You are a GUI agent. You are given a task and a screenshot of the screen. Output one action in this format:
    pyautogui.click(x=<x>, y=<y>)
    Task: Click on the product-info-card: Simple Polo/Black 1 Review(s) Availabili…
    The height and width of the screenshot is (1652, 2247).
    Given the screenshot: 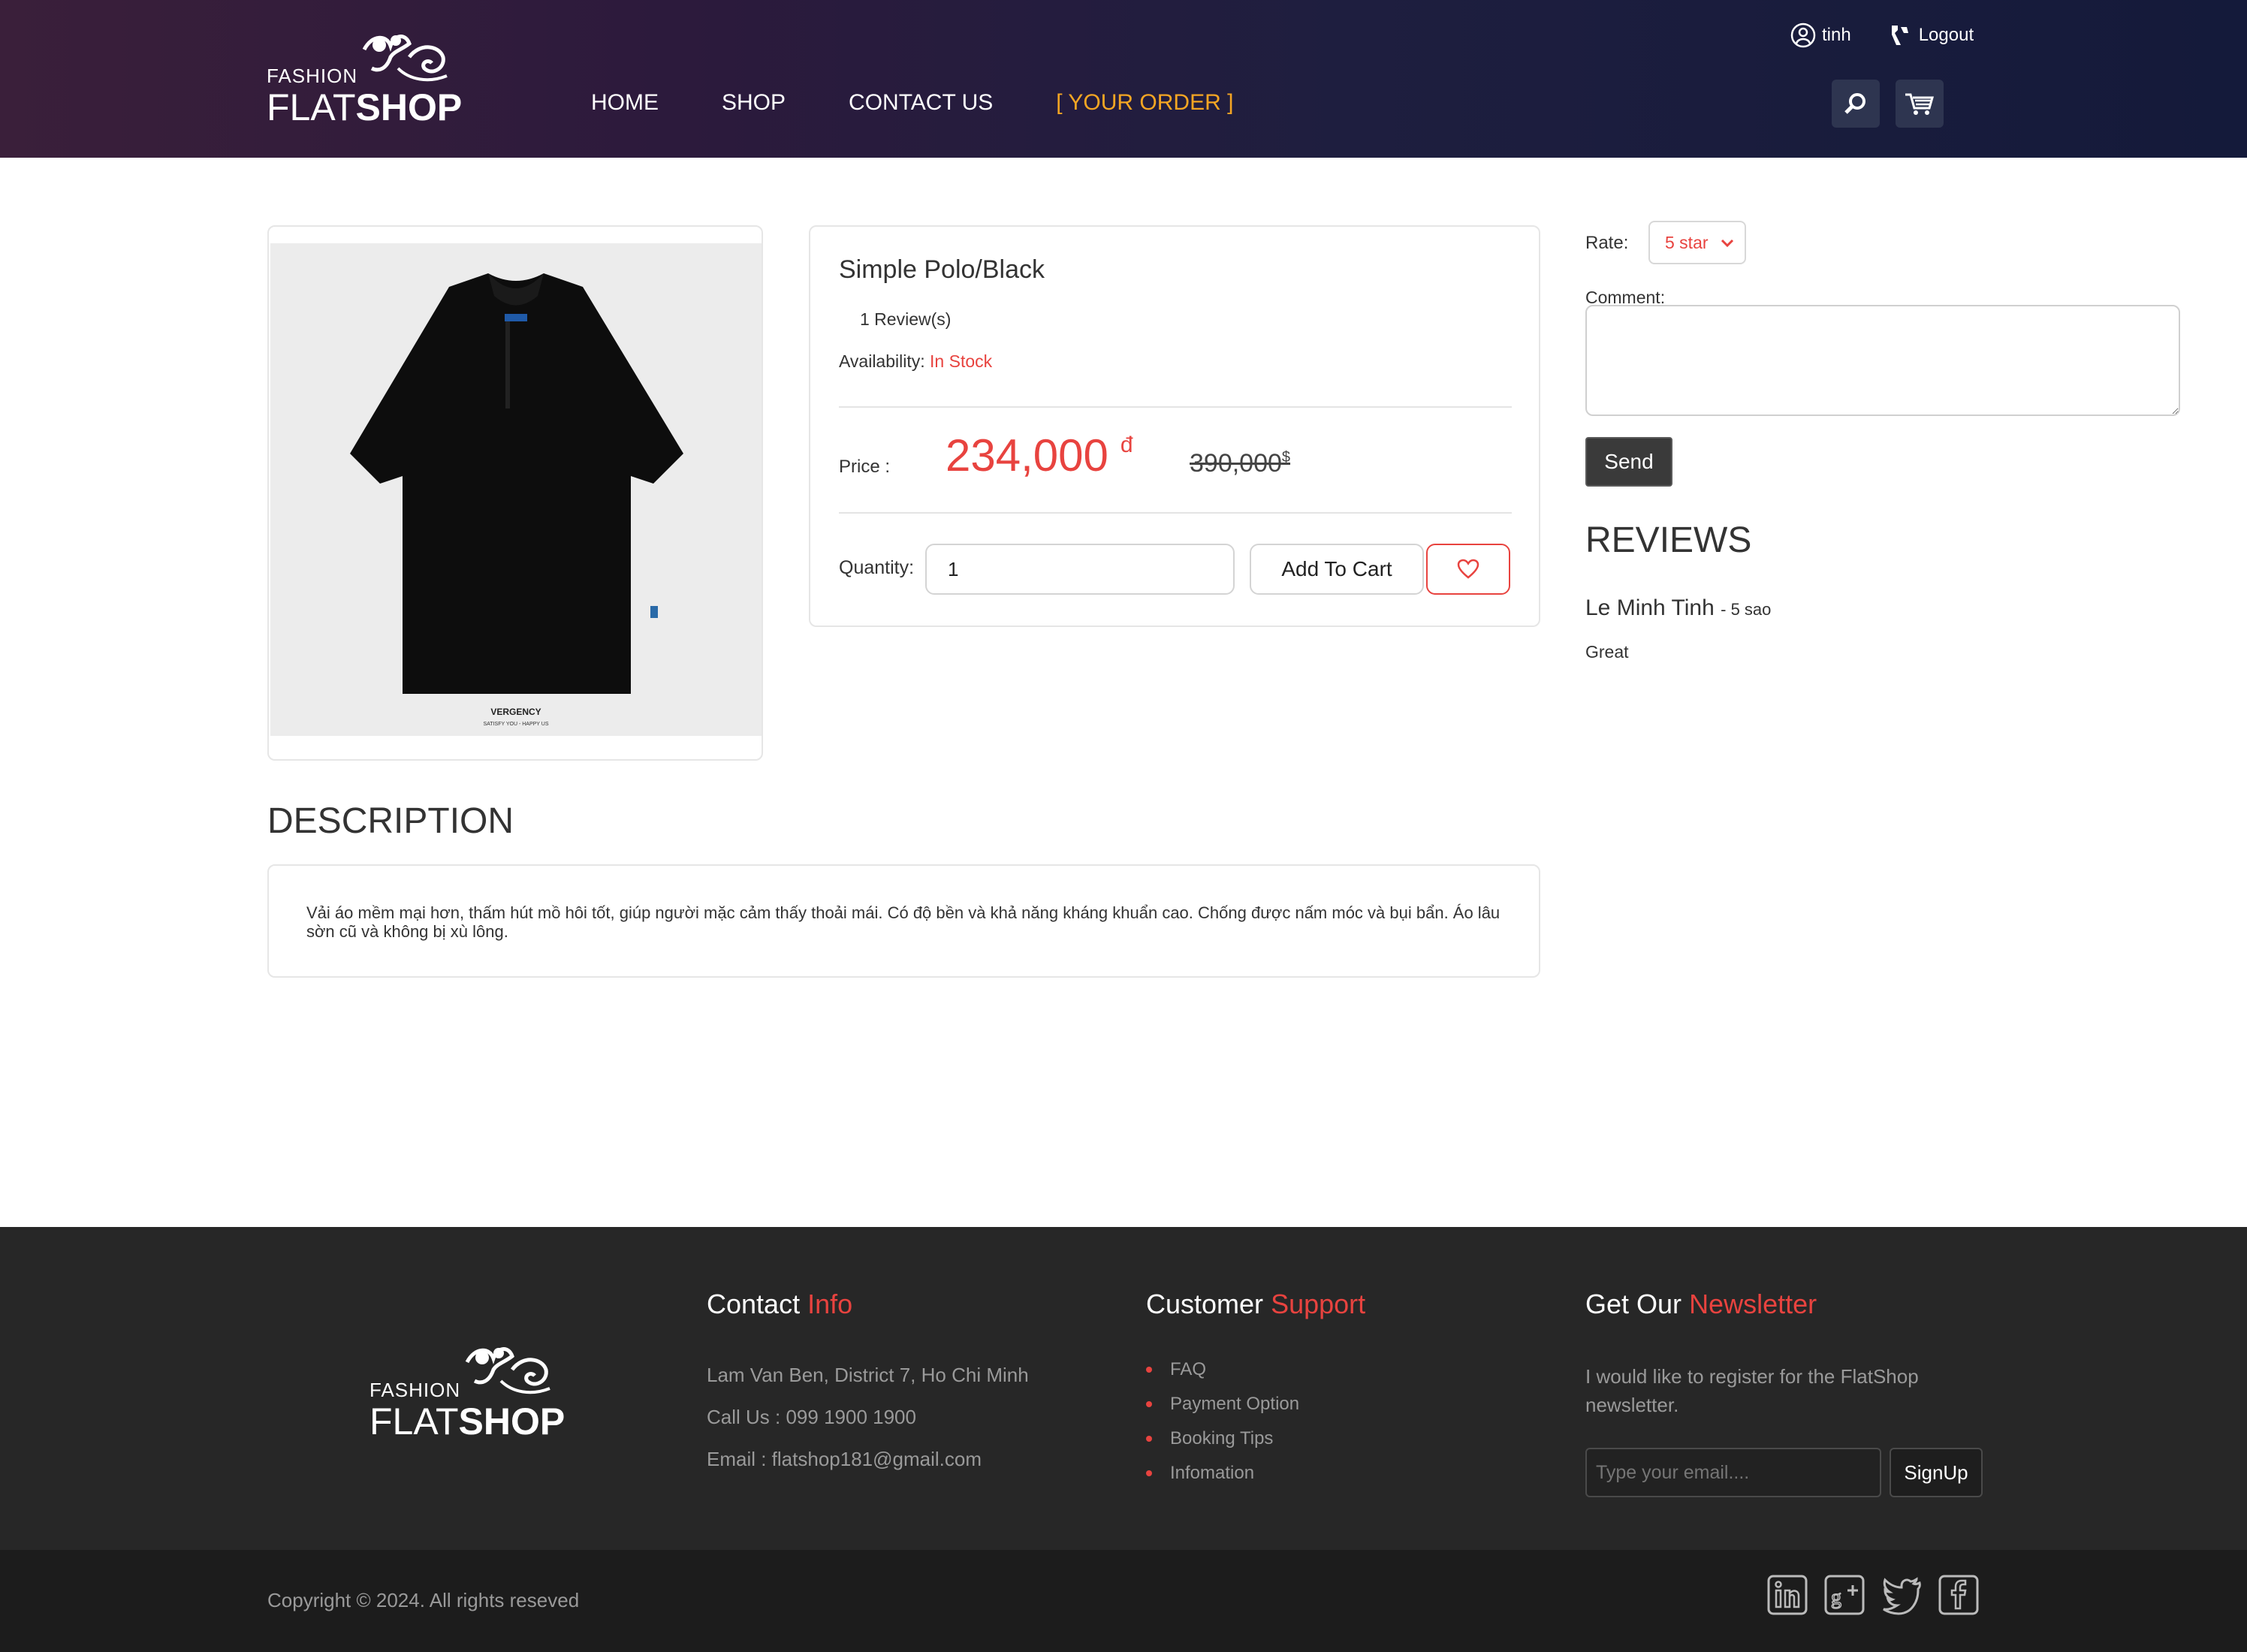 What is the action you would take?
    pyautogui.click(x=1174, y=426)
    